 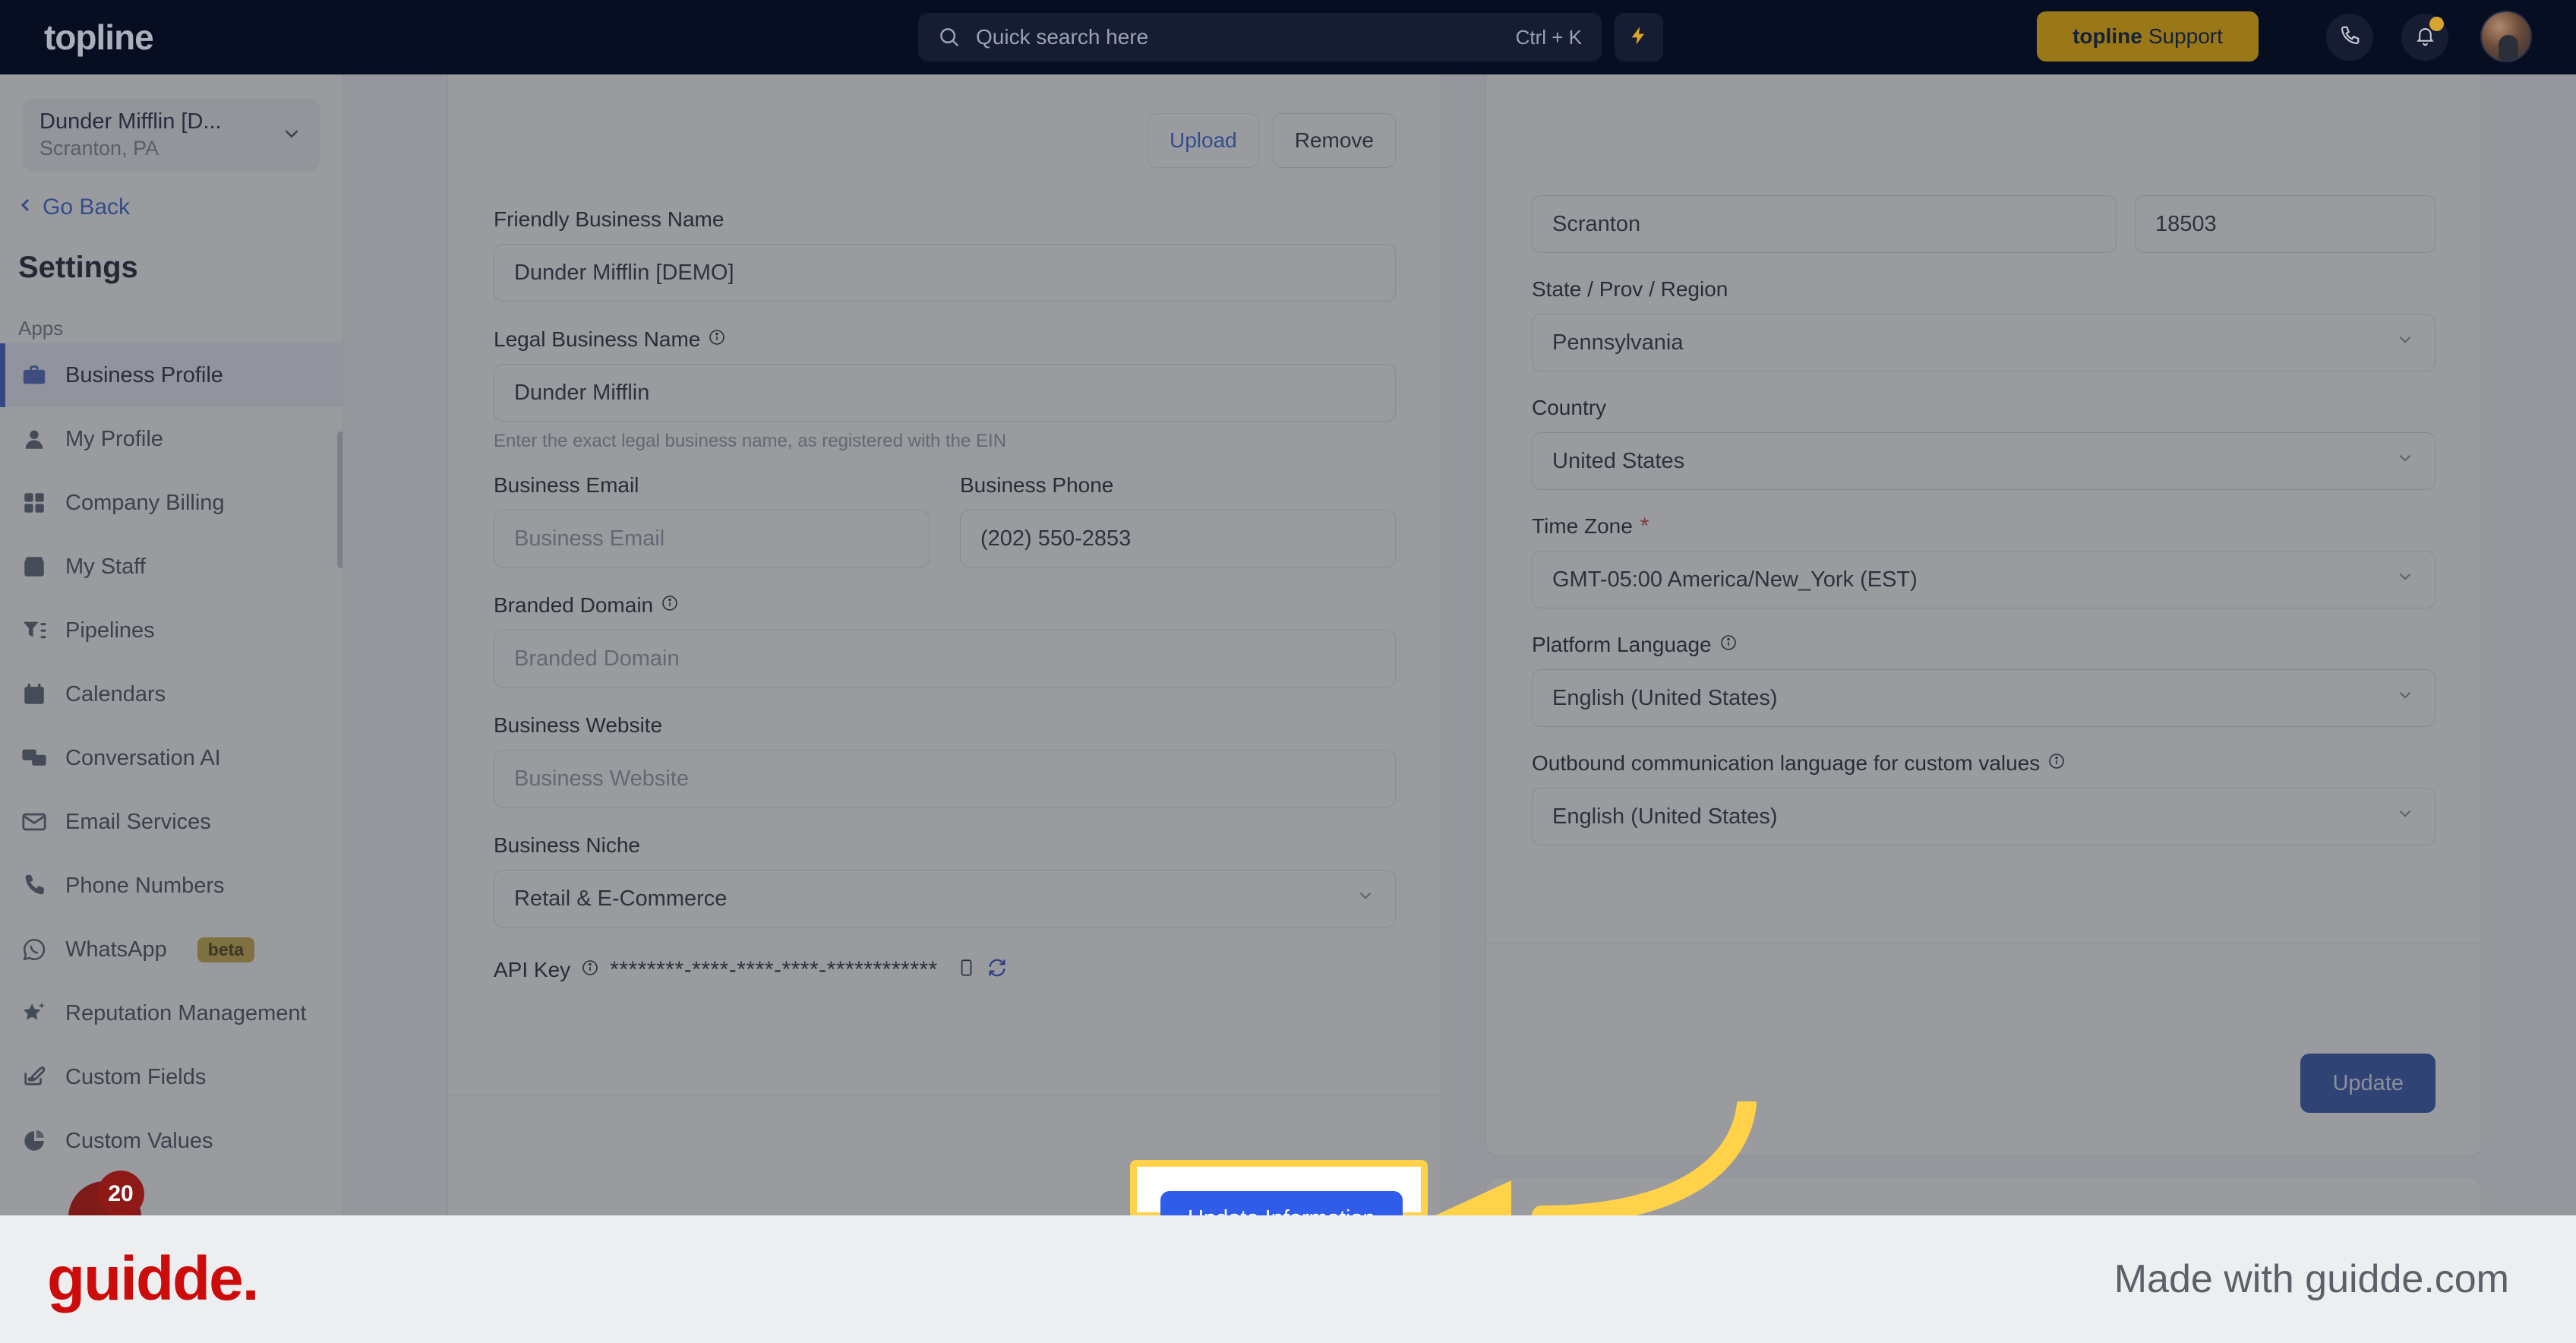 I want to click on inbox-icon, so click(x=34, y=567).